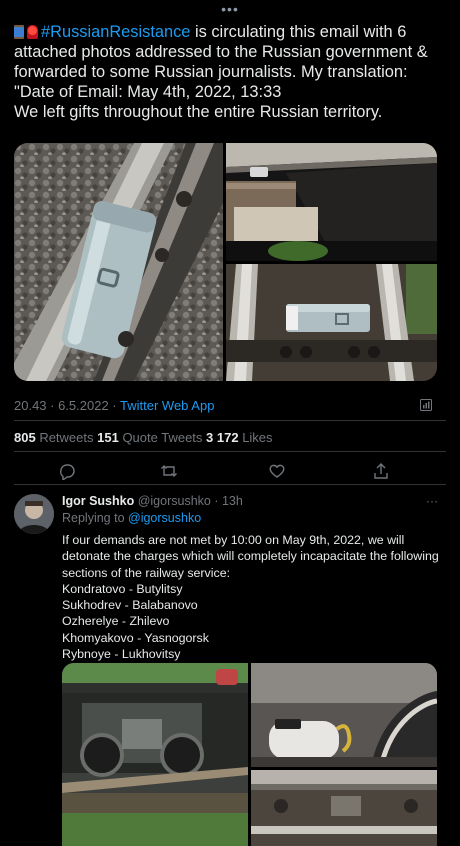  Describe the element at coordinates (155, 754) in the screenshot. I see `photo-train-bogie` at that location.